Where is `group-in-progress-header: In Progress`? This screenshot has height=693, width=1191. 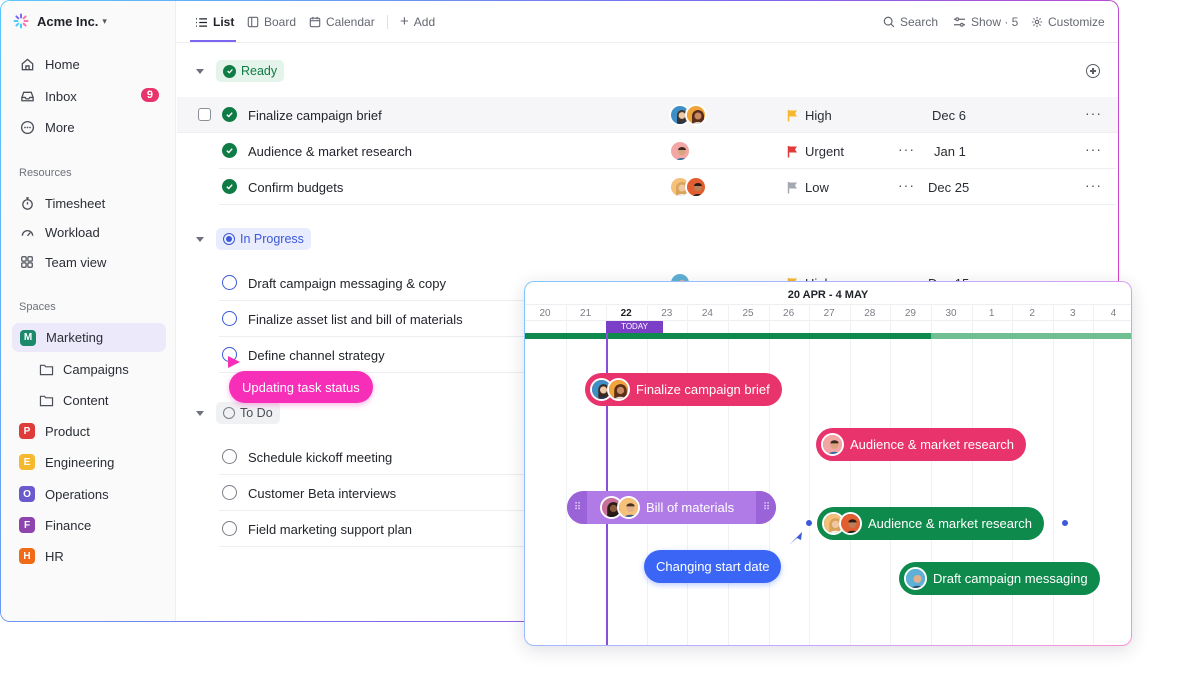
group-in-progress-header: In Progress is located at coordinates (253, 239).